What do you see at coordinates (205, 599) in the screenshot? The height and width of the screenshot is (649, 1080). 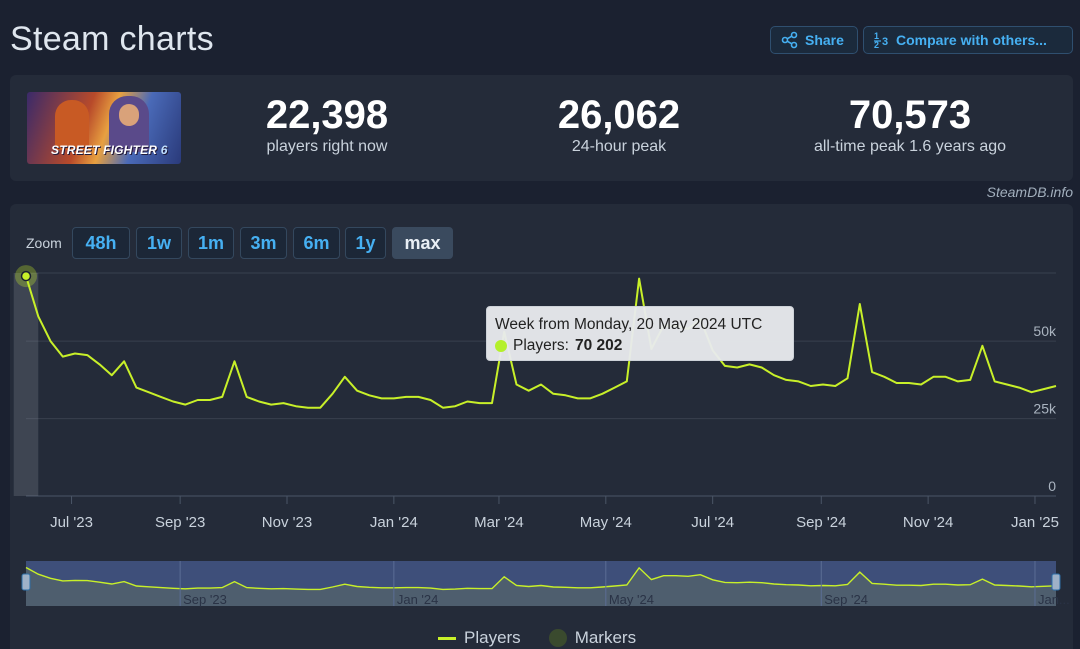 I see `navigator-label: Sep '23` at bounding box center [205, 599].